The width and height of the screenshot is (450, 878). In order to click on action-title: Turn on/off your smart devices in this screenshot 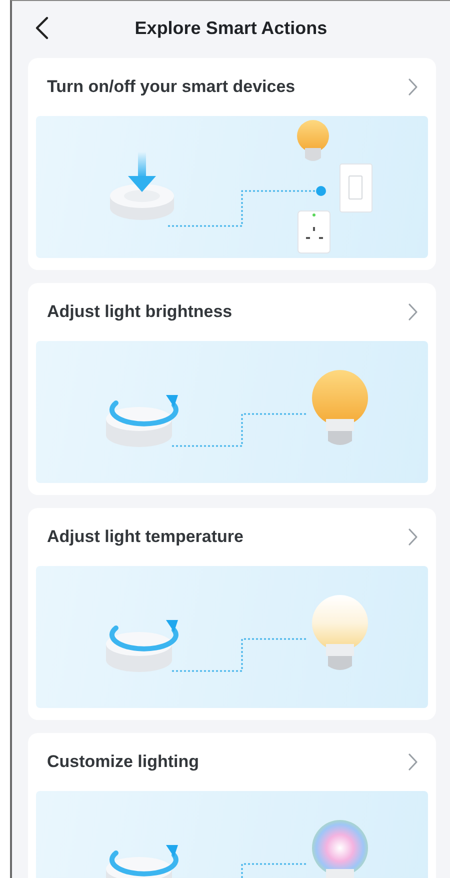, I will do `click(171, 87)`.